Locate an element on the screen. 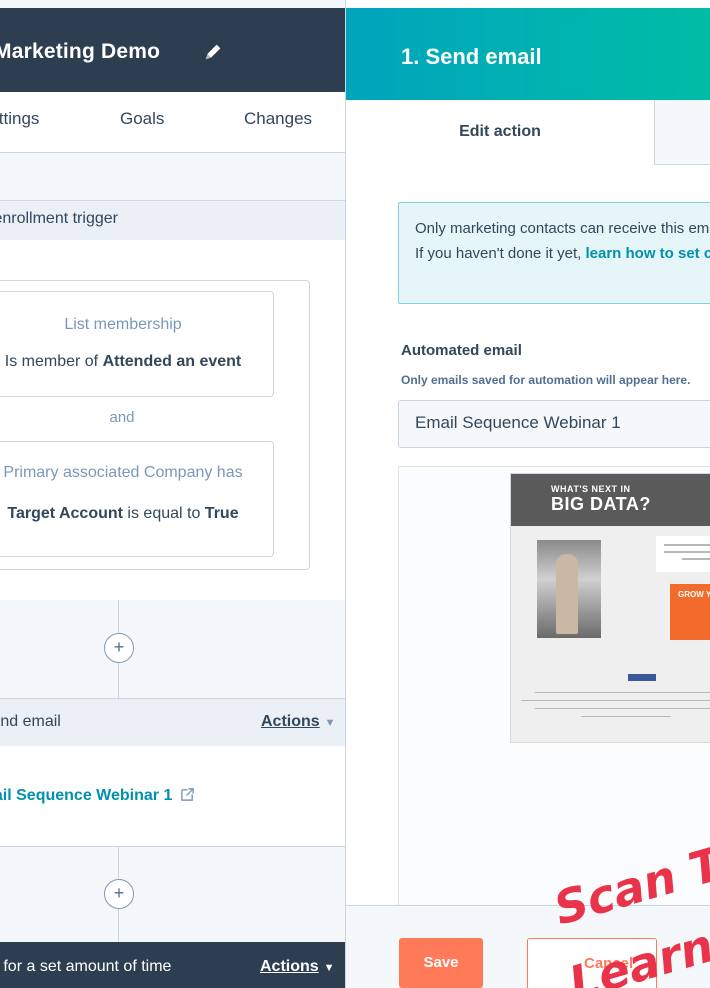  panel-footer: Save Cancel is located at coordinates (528, 946).